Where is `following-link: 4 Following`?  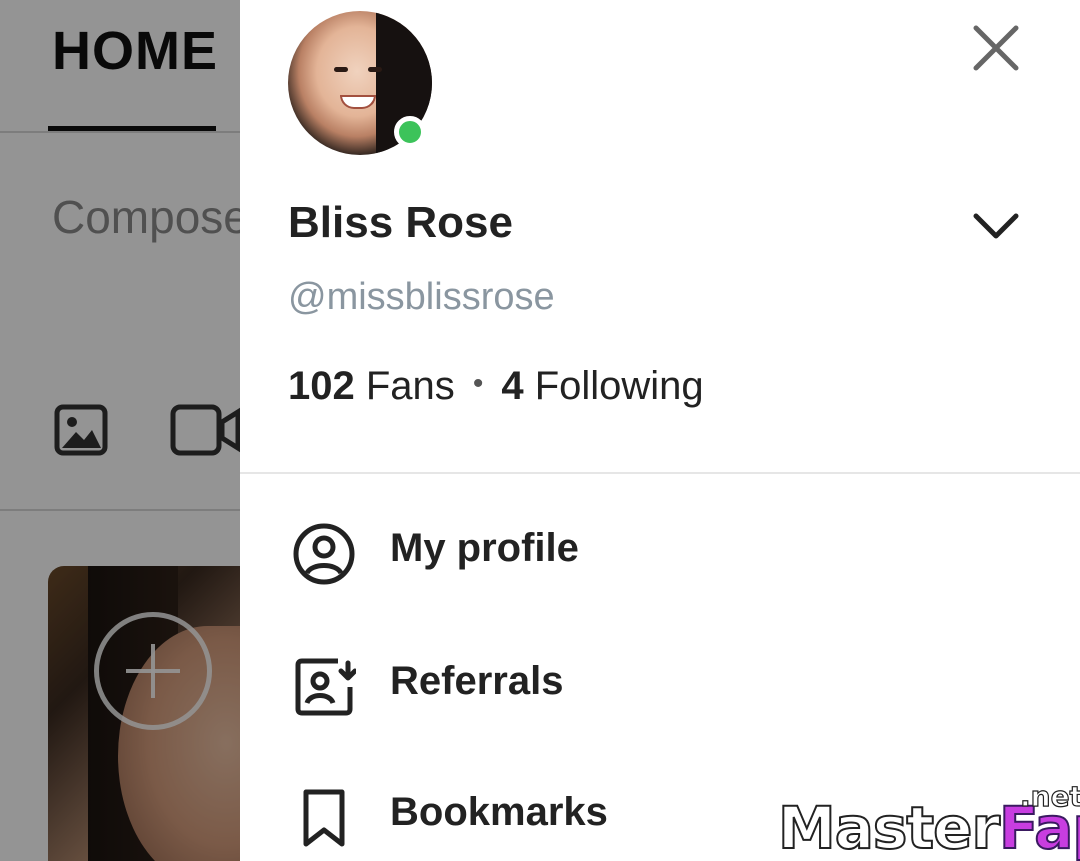 following-link: 4 Following is located at coordinates (602, 386).